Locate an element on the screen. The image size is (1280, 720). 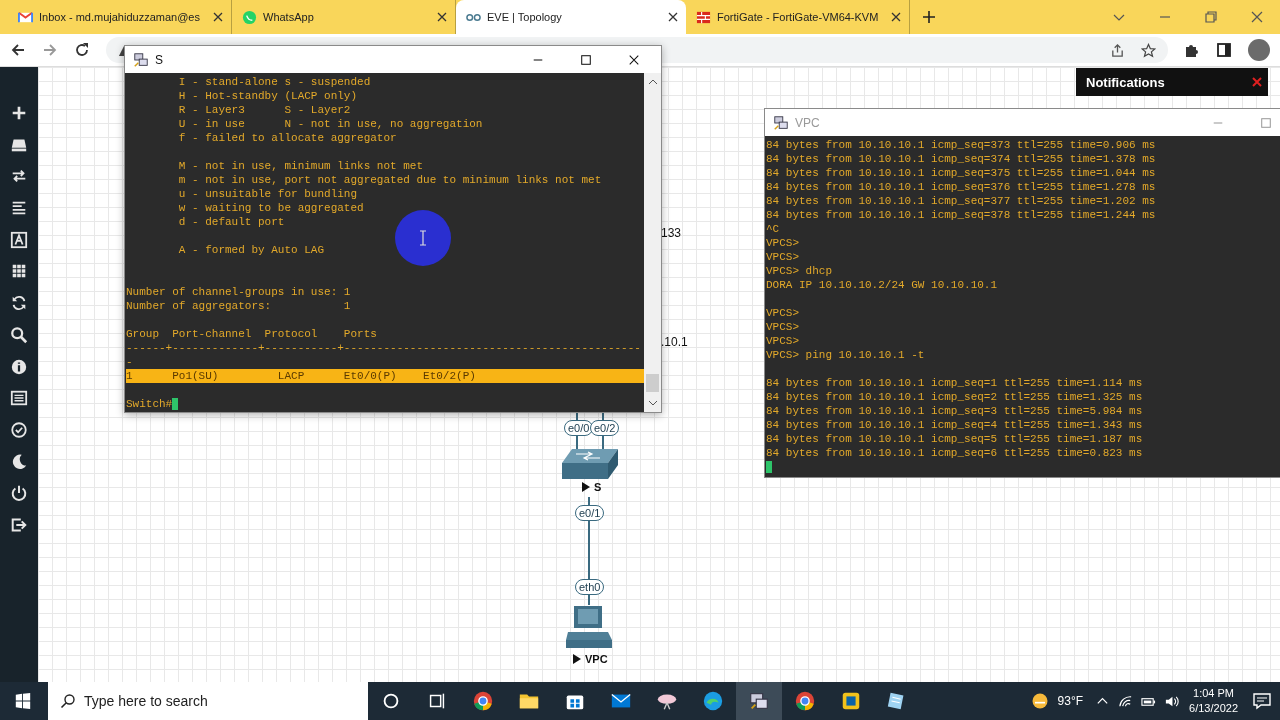
brick-wall-icon is located at coordinates (703, 17).